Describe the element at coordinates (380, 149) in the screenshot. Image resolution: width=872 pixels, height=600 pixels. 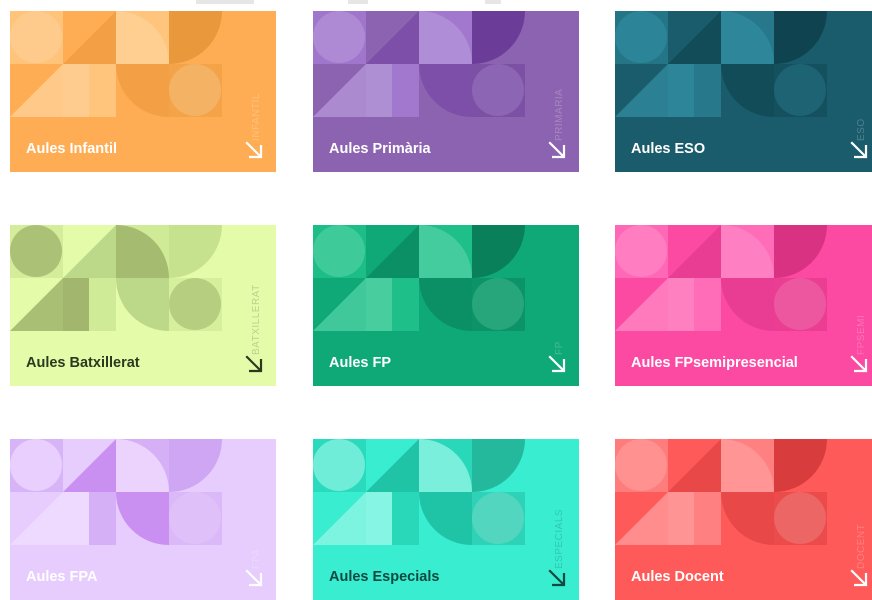
I see `card-title: Aules Primària` at that location.